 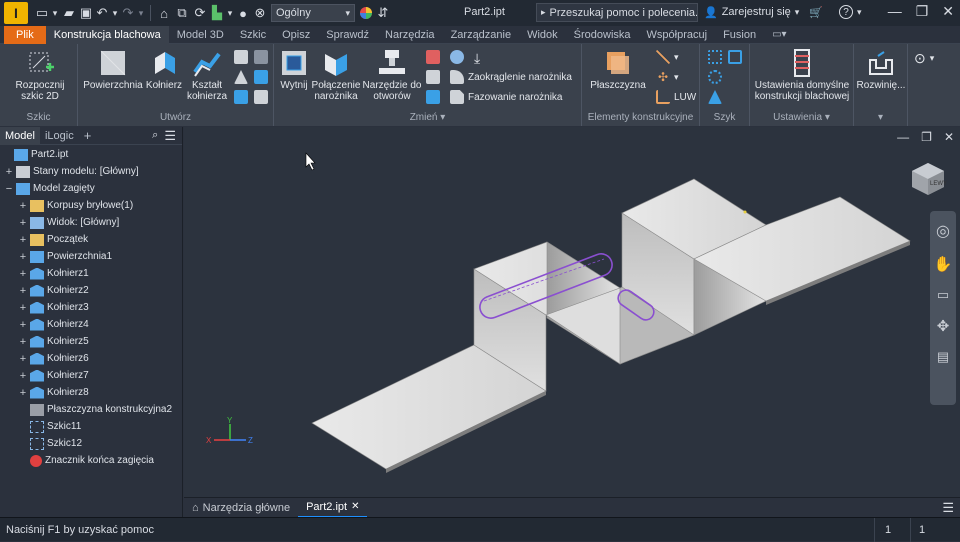 What do you see at coordinates (783, 12) in the screenshot?
I see `signin-button: 👤 Zarejestruj się ▾ 🛒 ? ▾` at bounding box center [783, 12].